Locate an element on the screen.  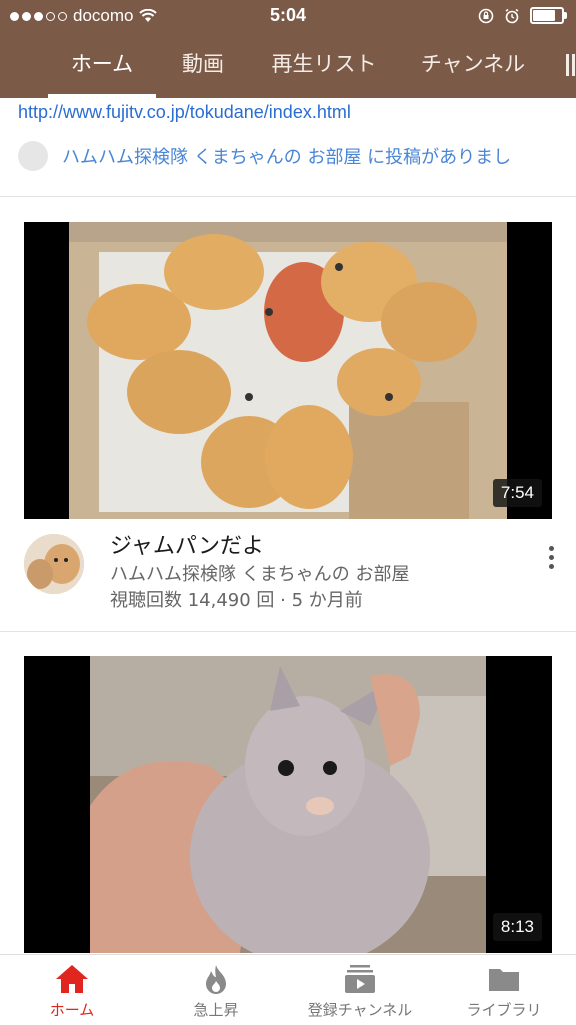
channel-avatar is located at coordinates (54, 564).